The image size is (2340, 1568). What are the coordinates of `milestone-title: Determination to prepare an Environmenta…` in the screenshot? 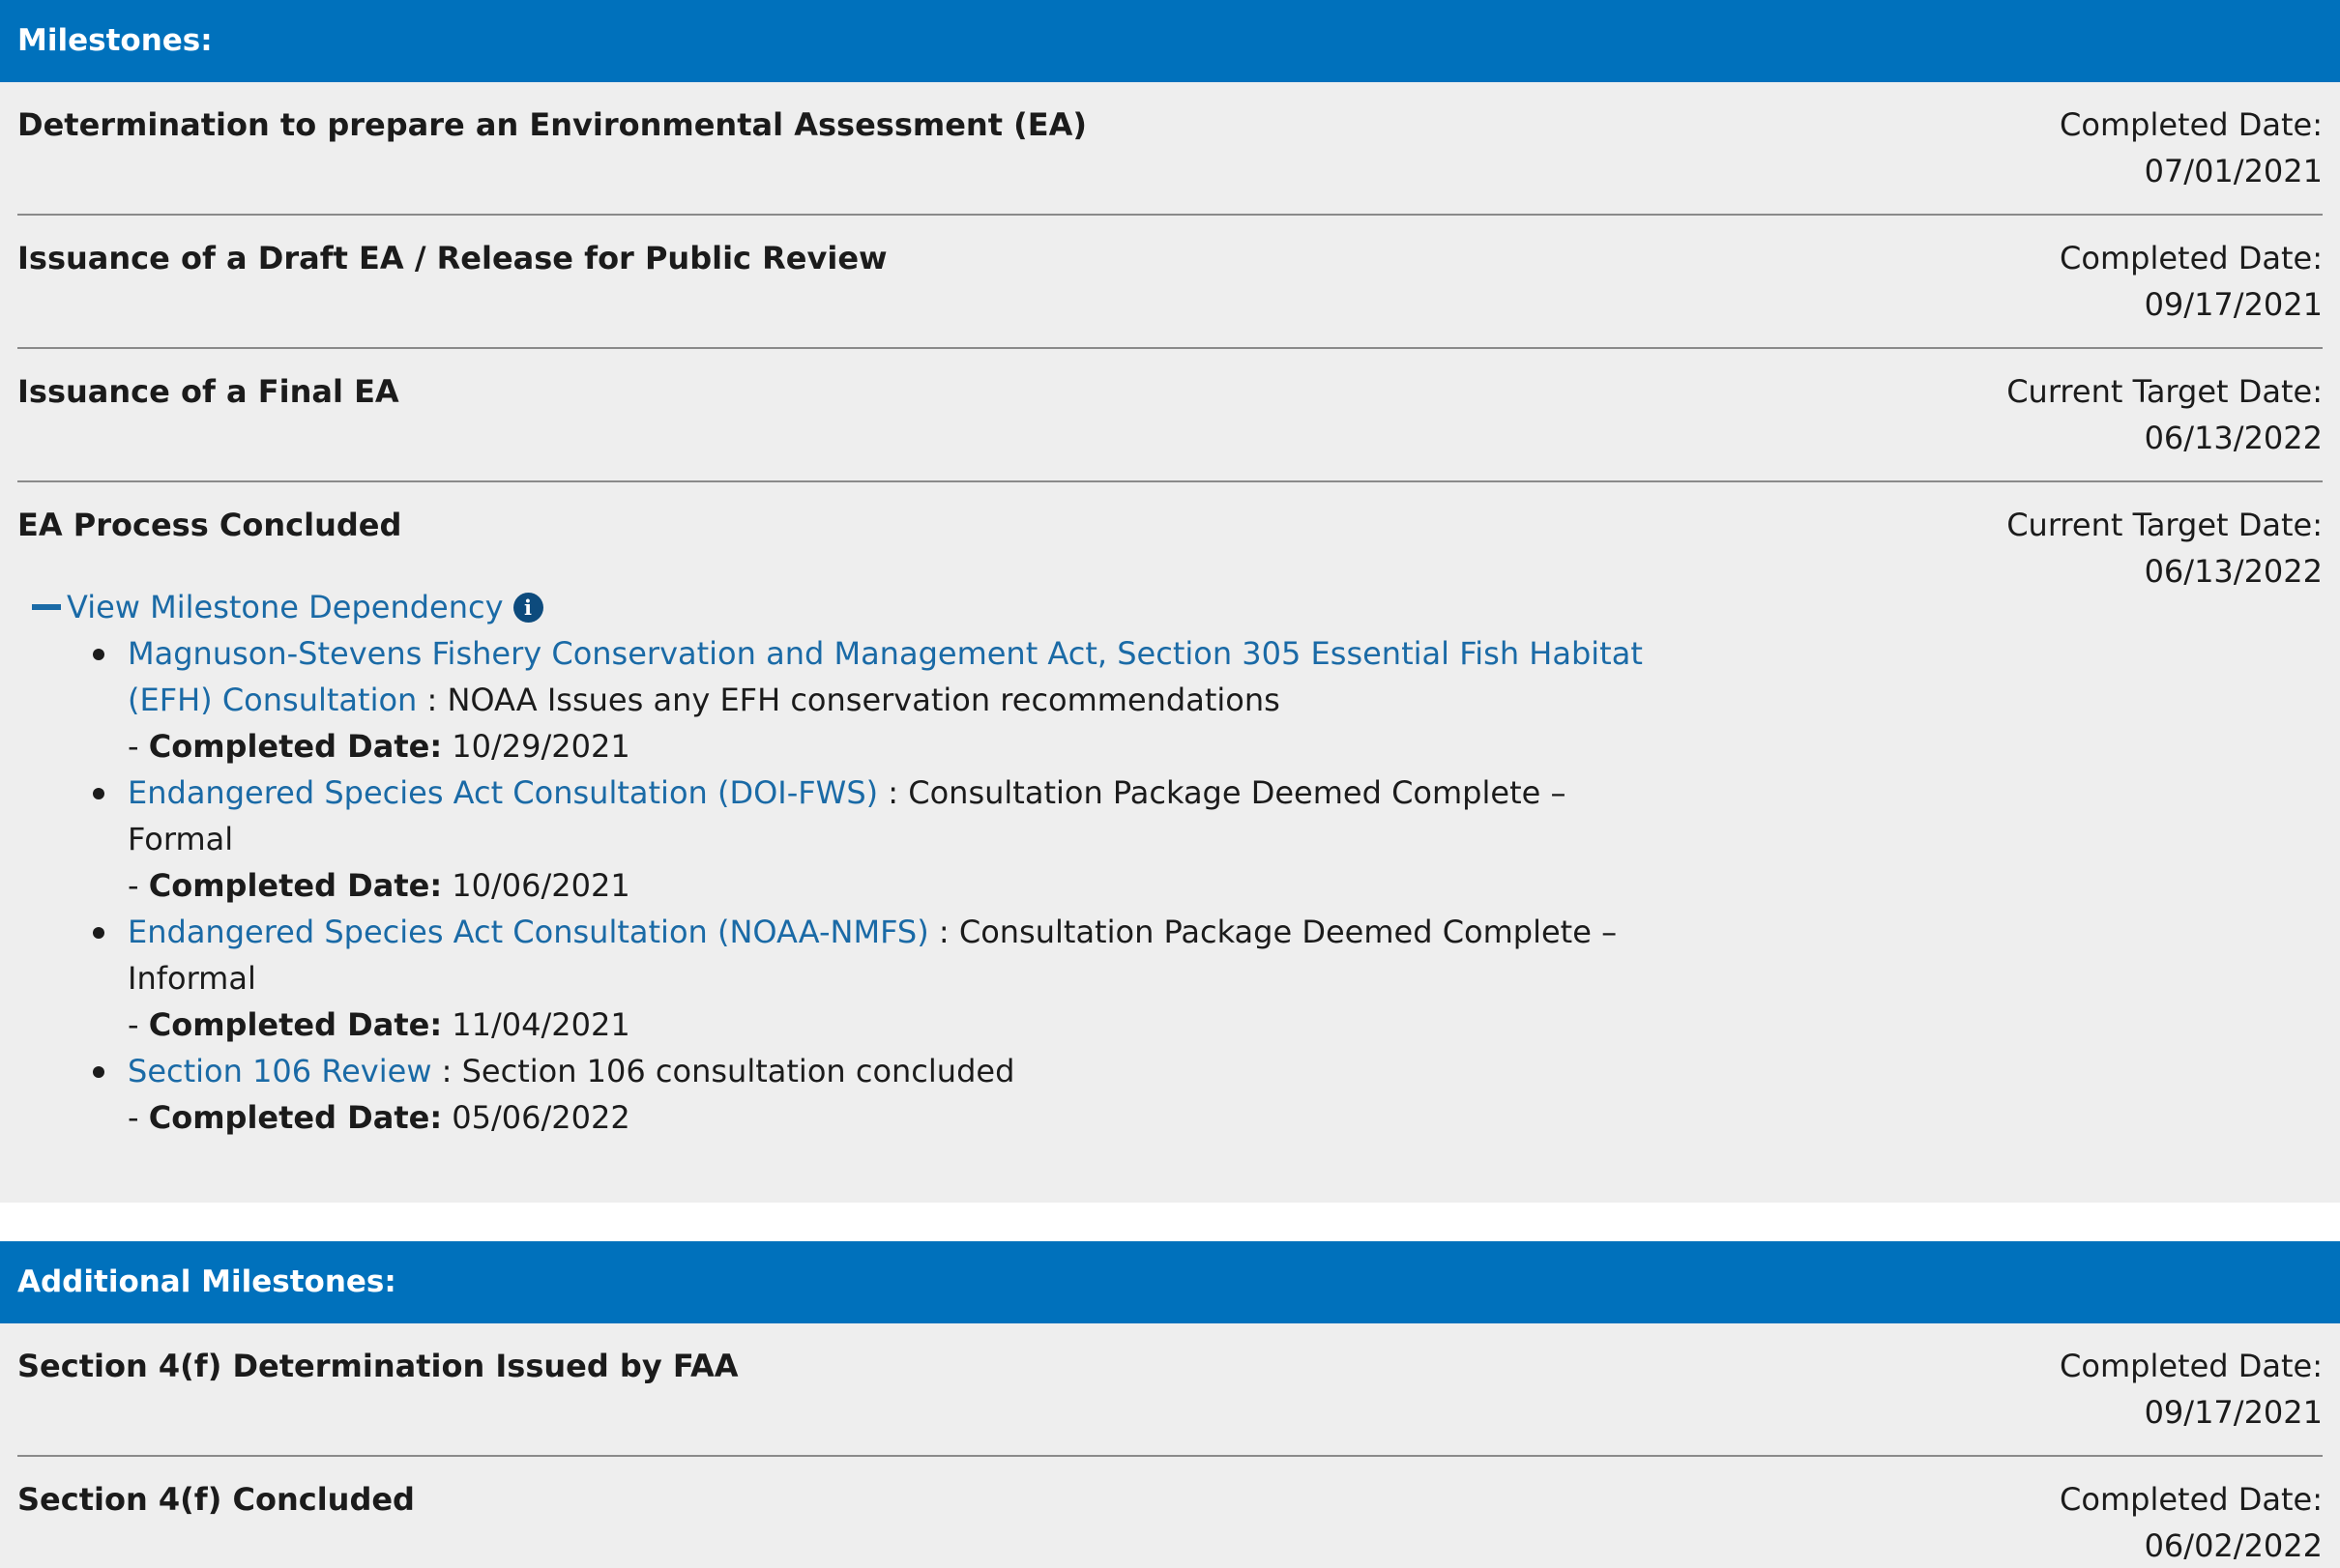 It's located at (552, 124).